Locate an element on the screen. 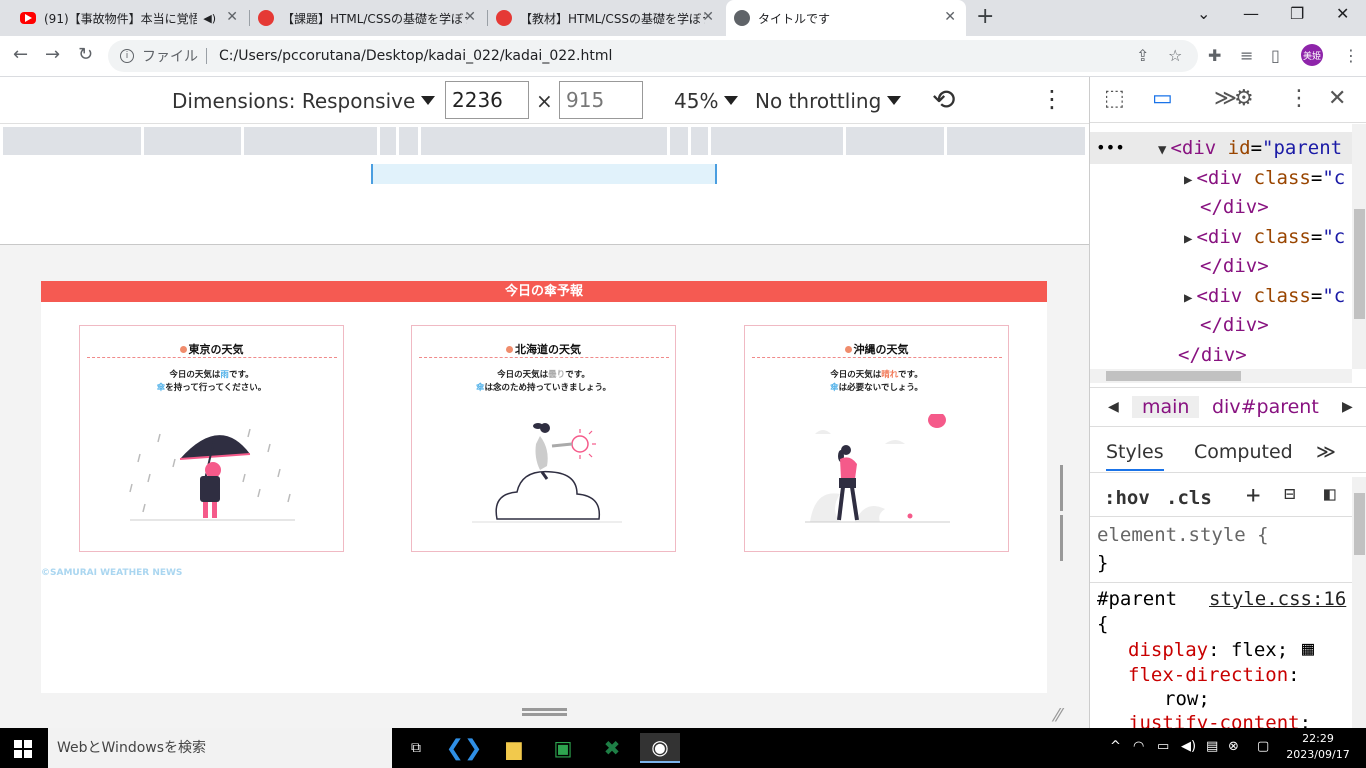 This screenshot has height=768, width=1366. media-icon: ≡ is located at coordinates (1246, 55).